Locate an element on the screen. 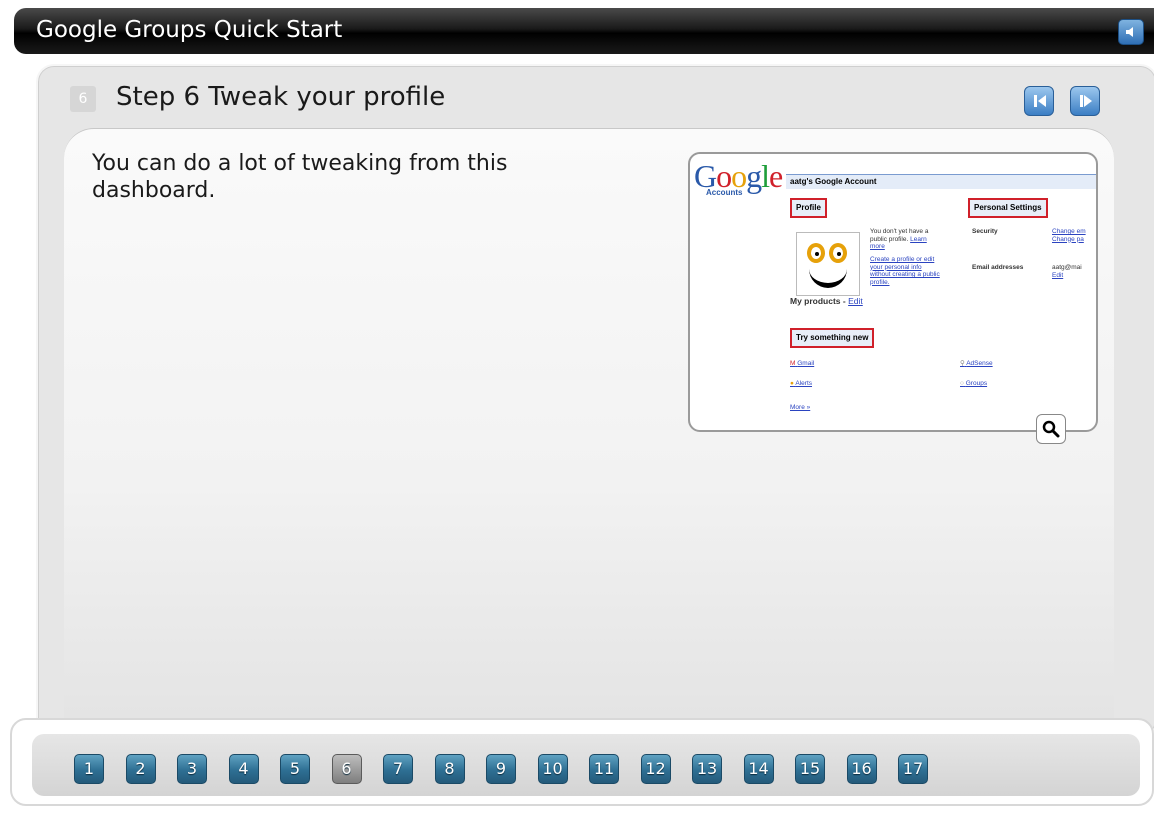 This screenshot has width=1154, height=821. page-button-17: 17 is located at coordinates (913, 769).